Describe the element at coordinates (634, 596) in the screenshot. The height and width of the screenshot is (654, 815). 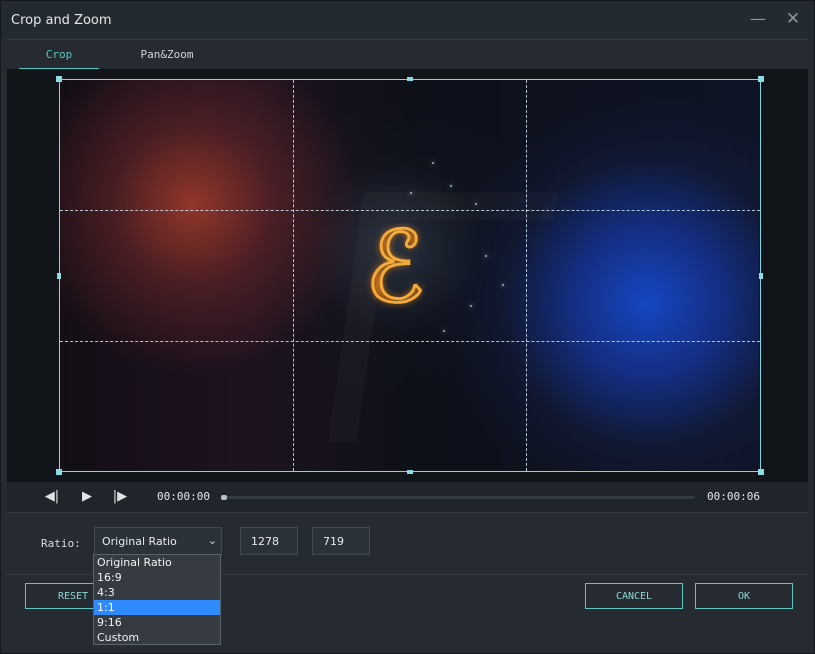
I see `cancel-button: CANCEL` at that location.